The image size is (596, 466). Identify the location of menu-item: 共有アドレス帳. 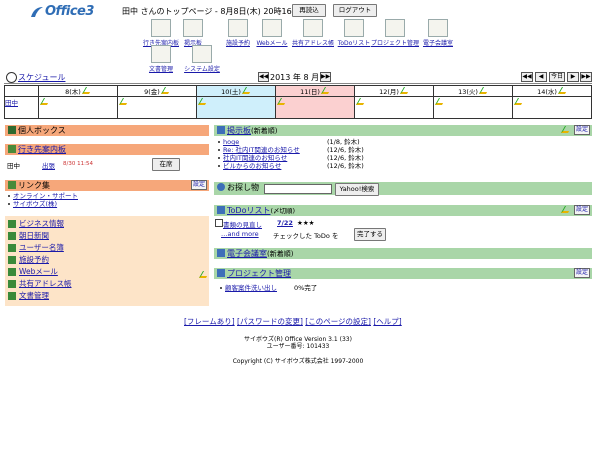
(40, 283).